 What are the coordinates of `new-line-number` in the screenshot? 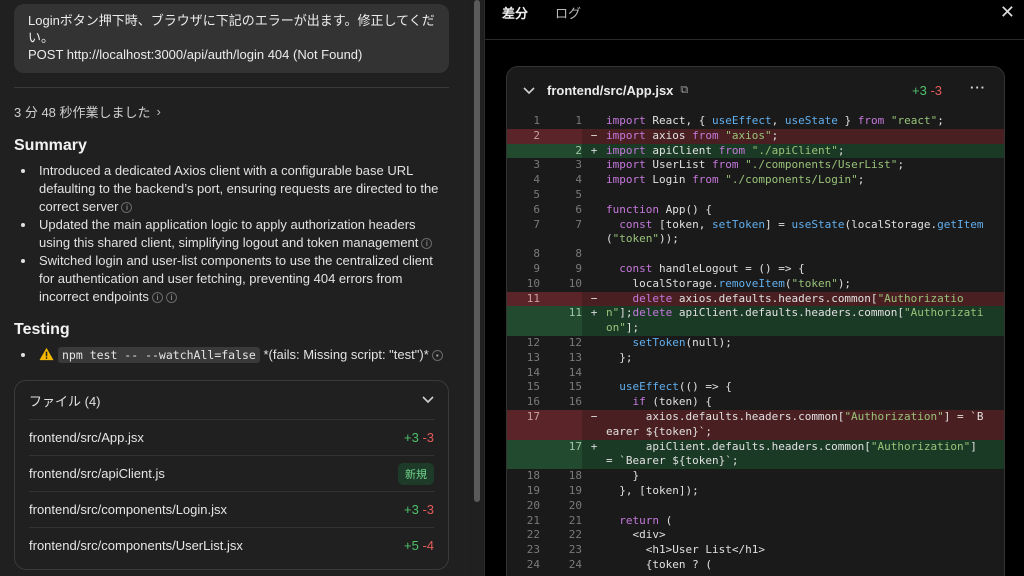 It's located at (561, 424).